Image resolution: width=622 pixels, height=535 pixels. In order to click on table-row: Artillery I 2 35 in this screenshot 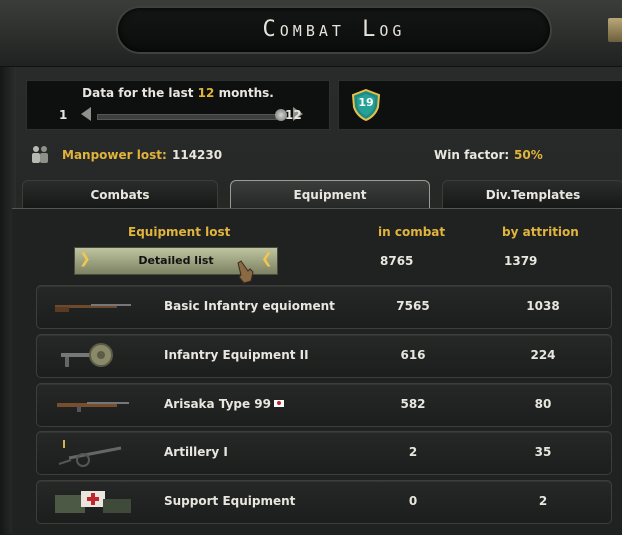, I will do `click(324, 453)`.